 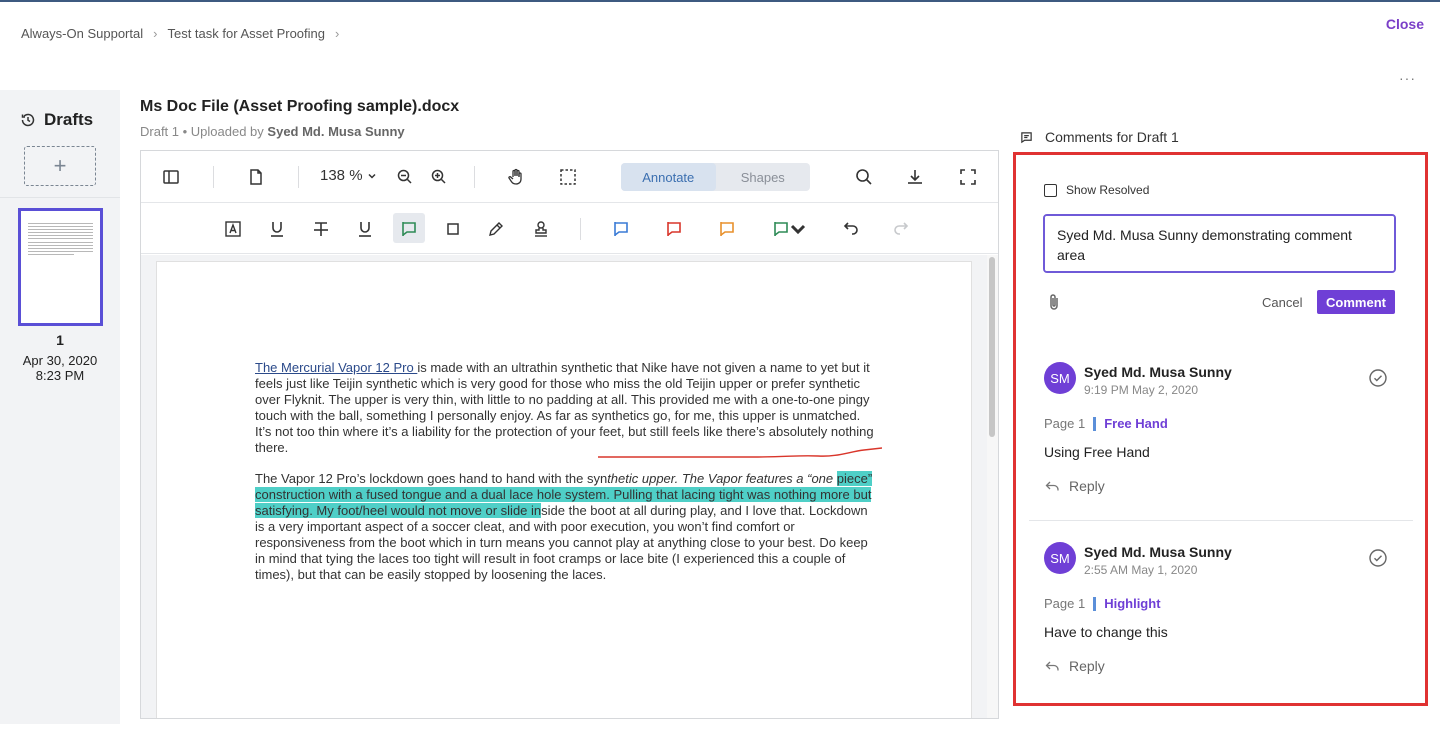 I want to click on draft-thumbnail, so click(x=60, y=267).